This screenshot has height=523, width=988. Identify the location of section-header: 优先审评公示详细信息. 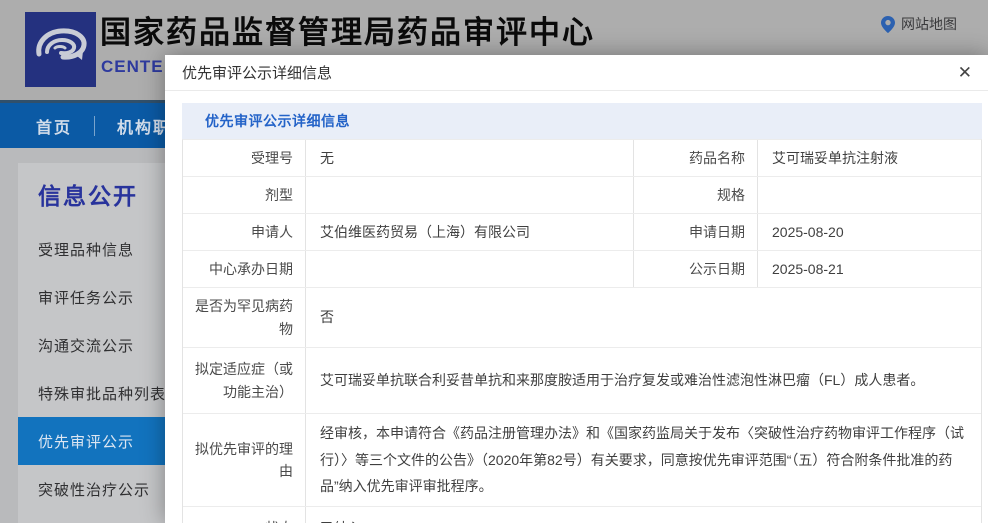
(582, 121).